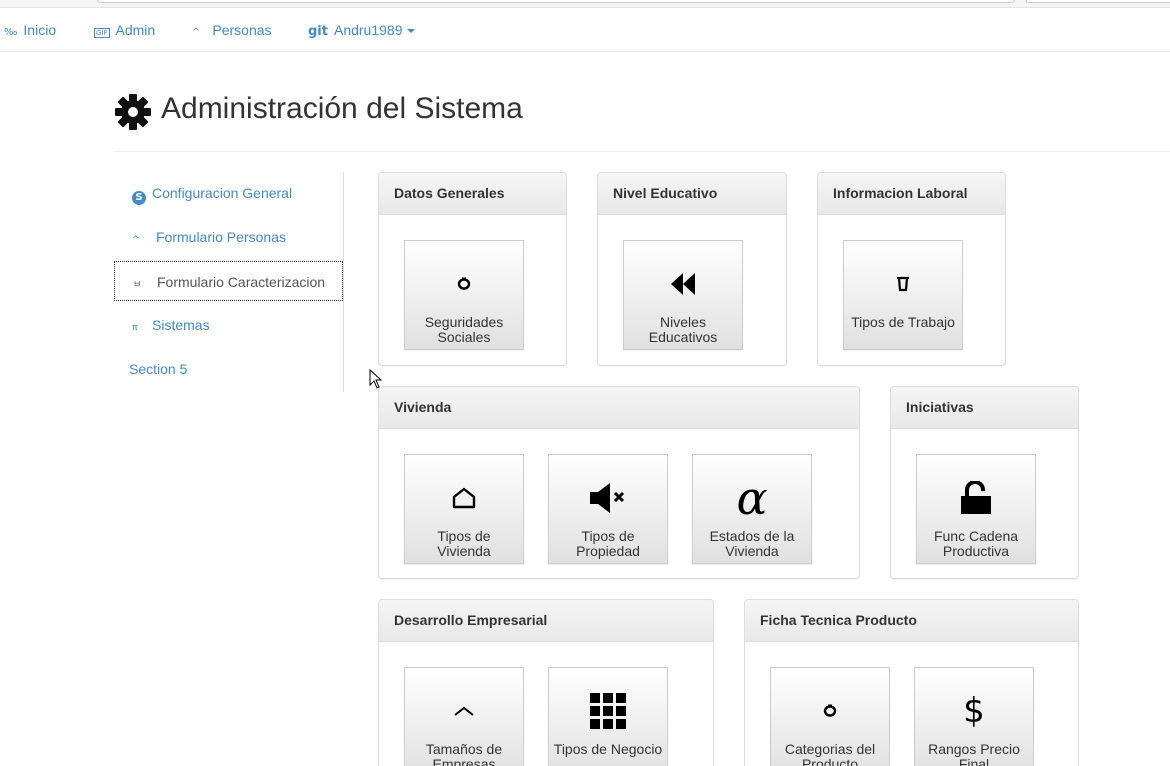 This screenshot has height=766, width=1170. What do you see at coordinates (608, 749) in the screenshot?
I see `tile-label: Tipos de Negocio` at bounding box center [608, 749].